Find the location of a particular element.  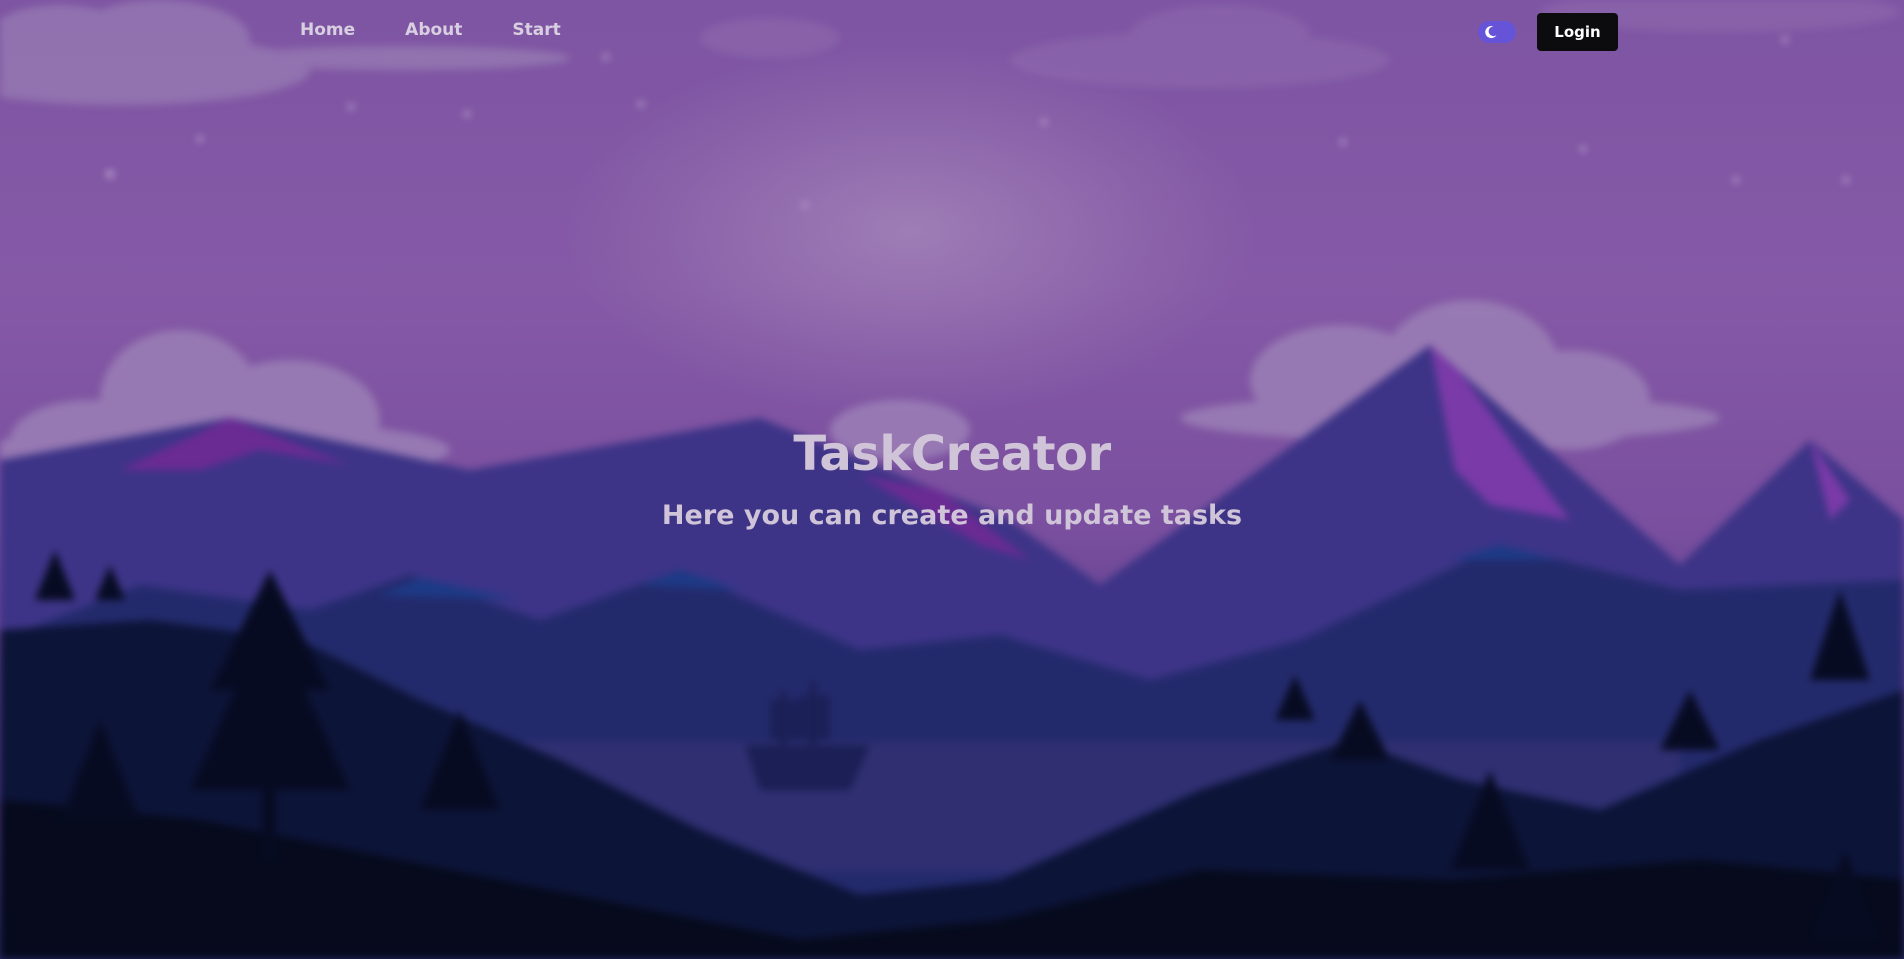

moon-icon is located at coordinates (1491, 32).